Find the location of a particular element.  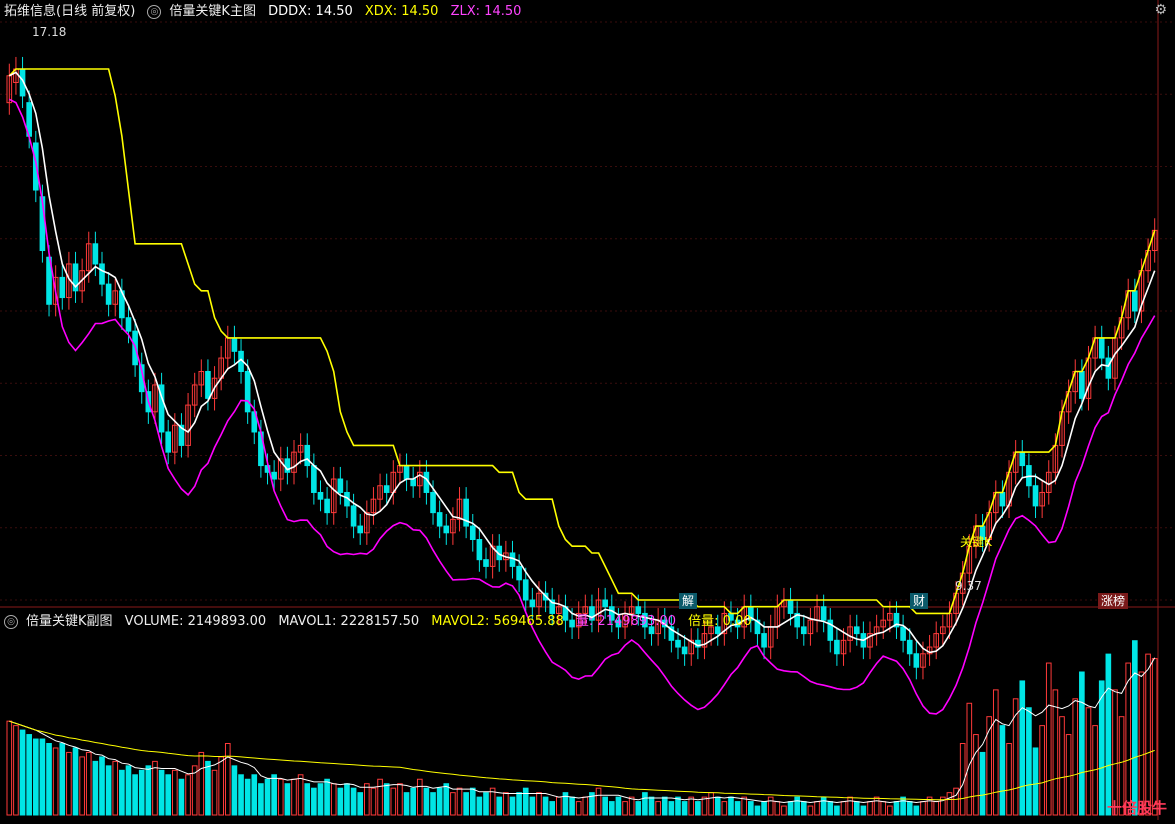

dddx-value: DDDX: 14.50 is located at coordinates (310, 11).